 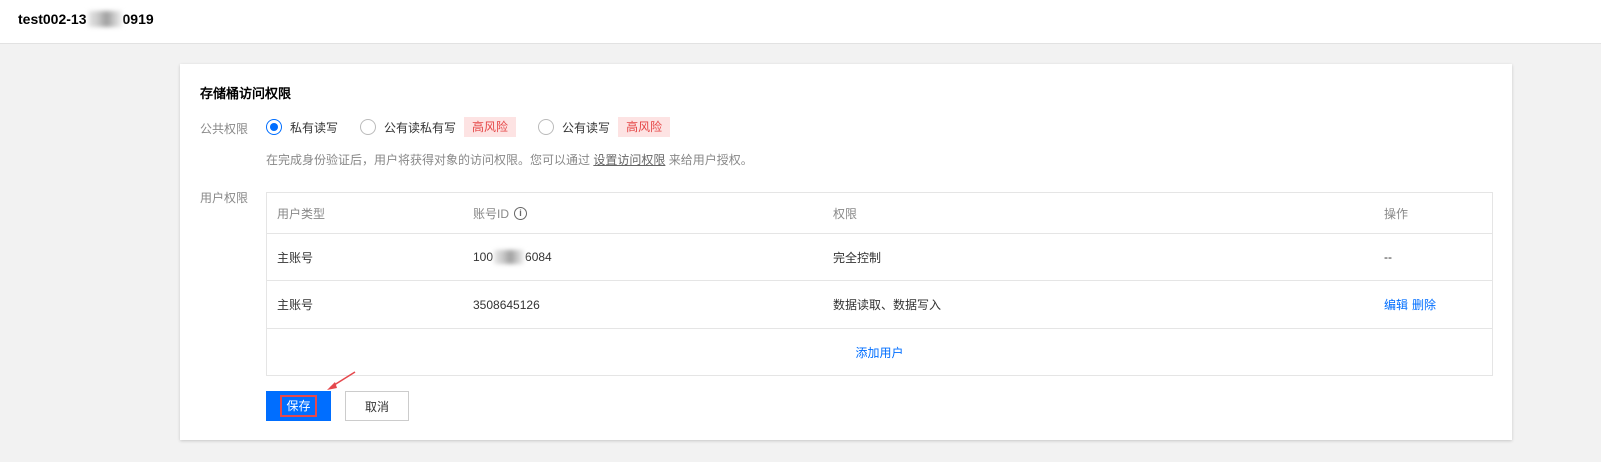 I want to click on radio-label: 公有读写, so click(x=586, y=127).